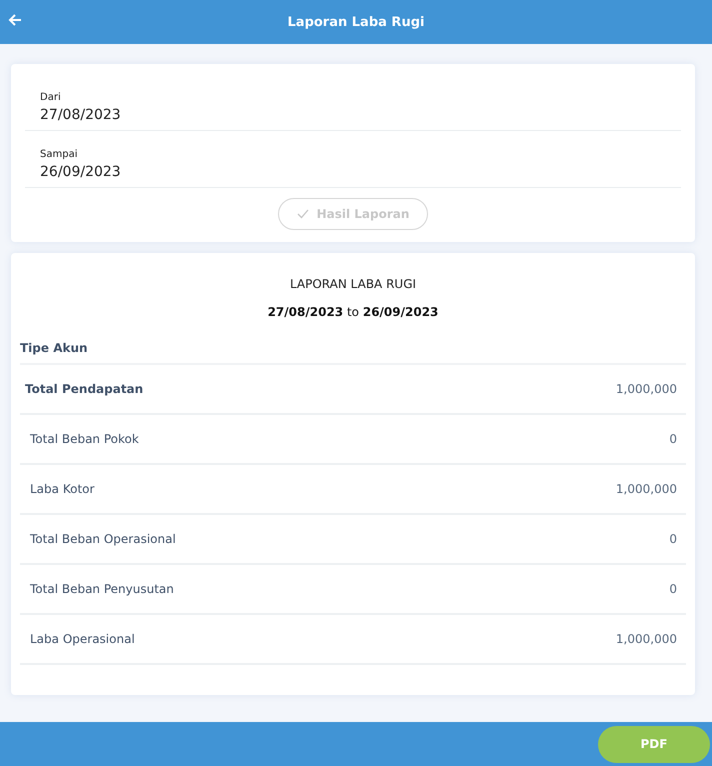 The width and height of the screenshot is (712, 766). What do you see at coordinates (353, 284) in the screenshot?
I see `report-title: LAPORAN LABA RUGI` at bounding box center [353, 284].